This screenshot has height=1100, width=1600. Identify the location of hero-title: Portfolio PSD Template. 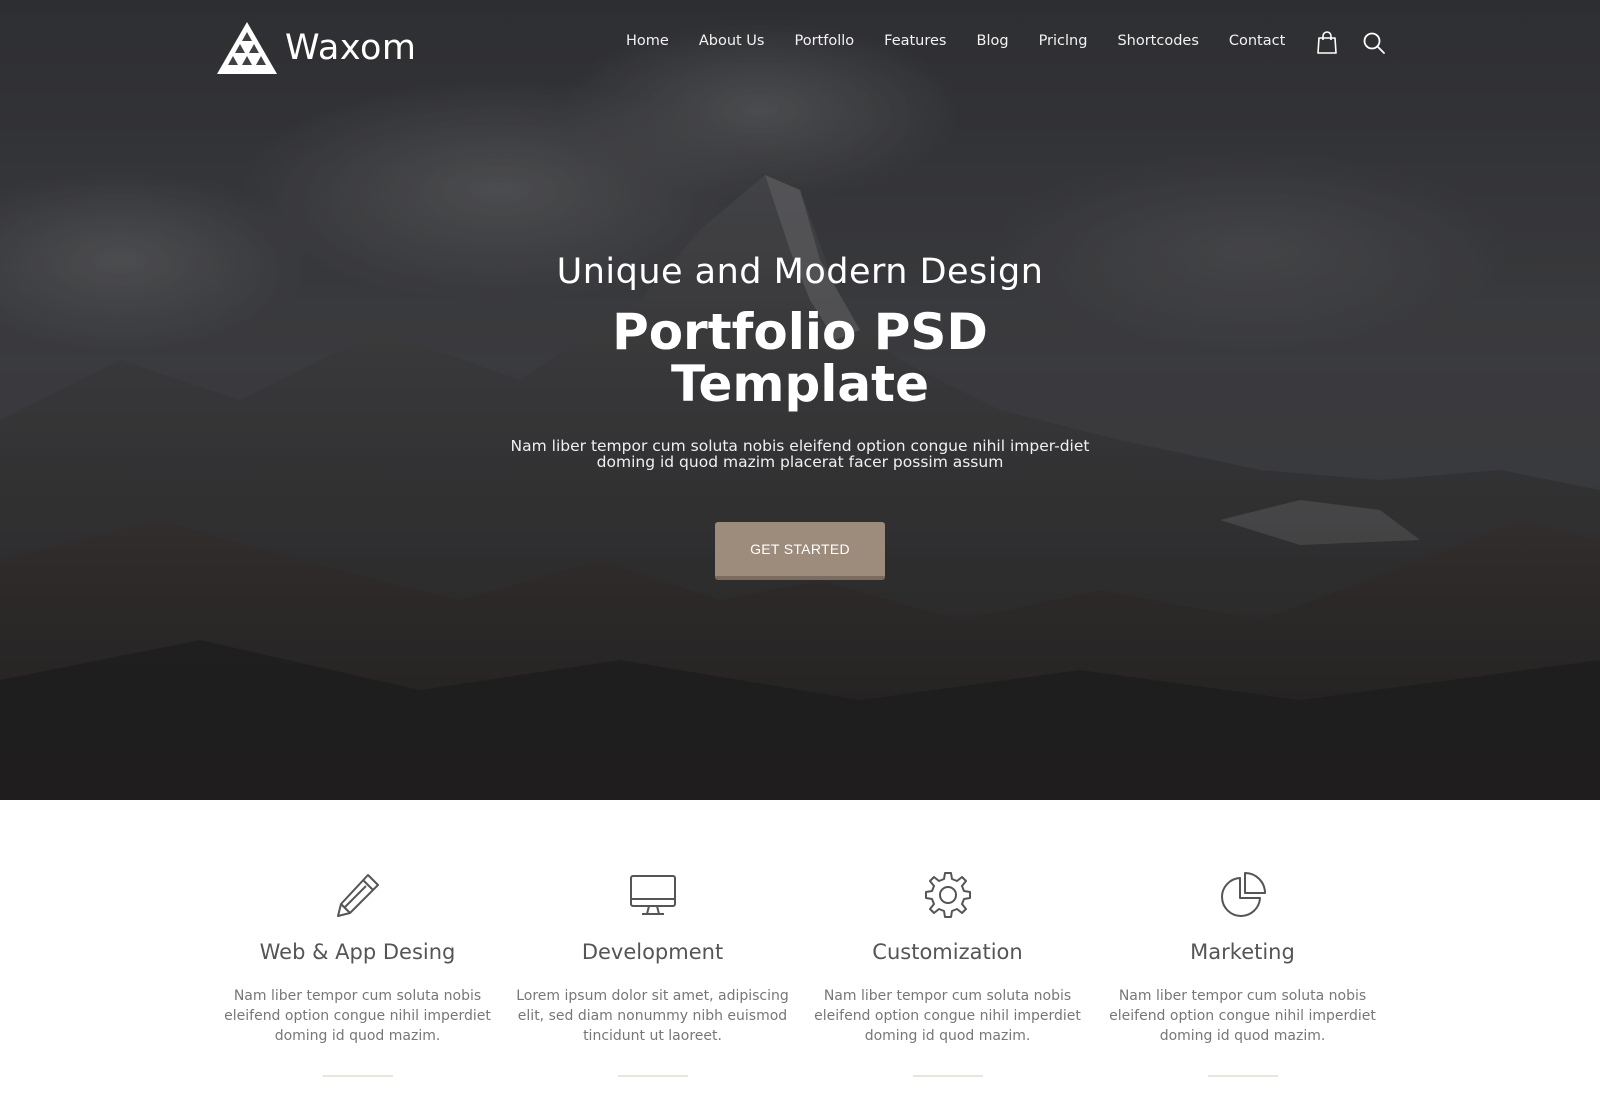
(800, 358).